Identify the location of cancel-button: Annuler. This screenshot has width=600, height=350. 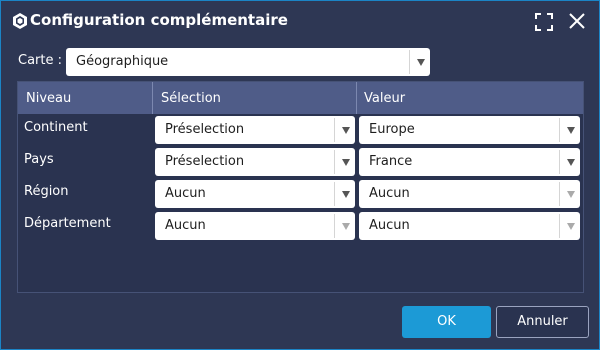
(542, 322).